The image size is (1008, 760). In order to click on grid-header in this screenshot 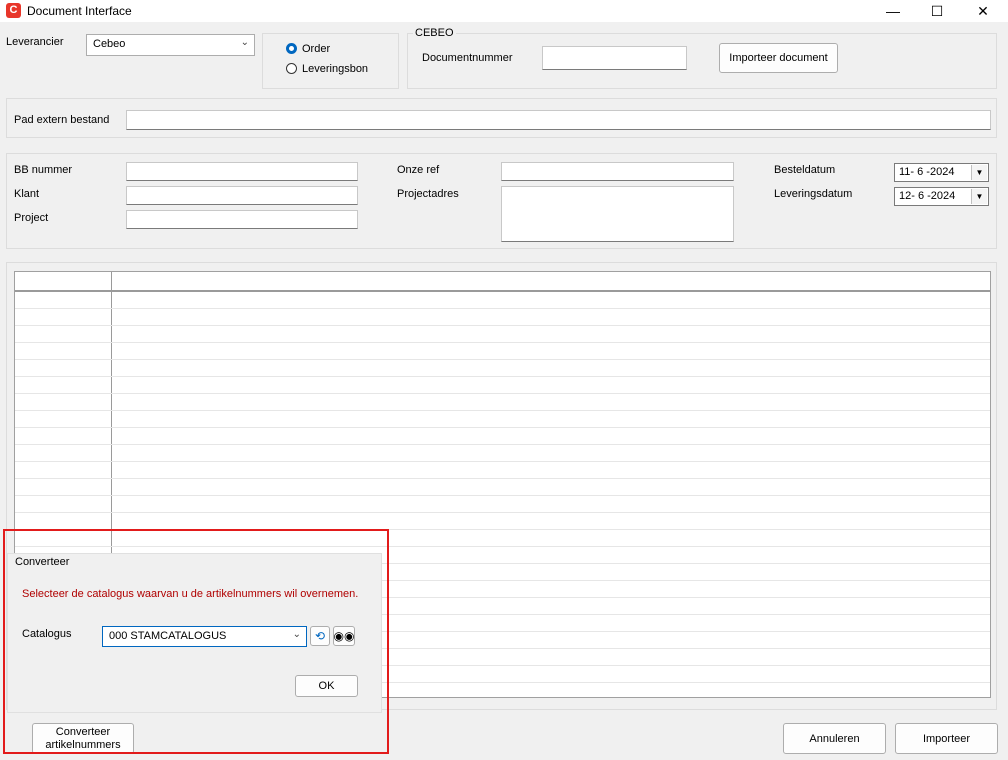, I will do `click(502, 282)`.